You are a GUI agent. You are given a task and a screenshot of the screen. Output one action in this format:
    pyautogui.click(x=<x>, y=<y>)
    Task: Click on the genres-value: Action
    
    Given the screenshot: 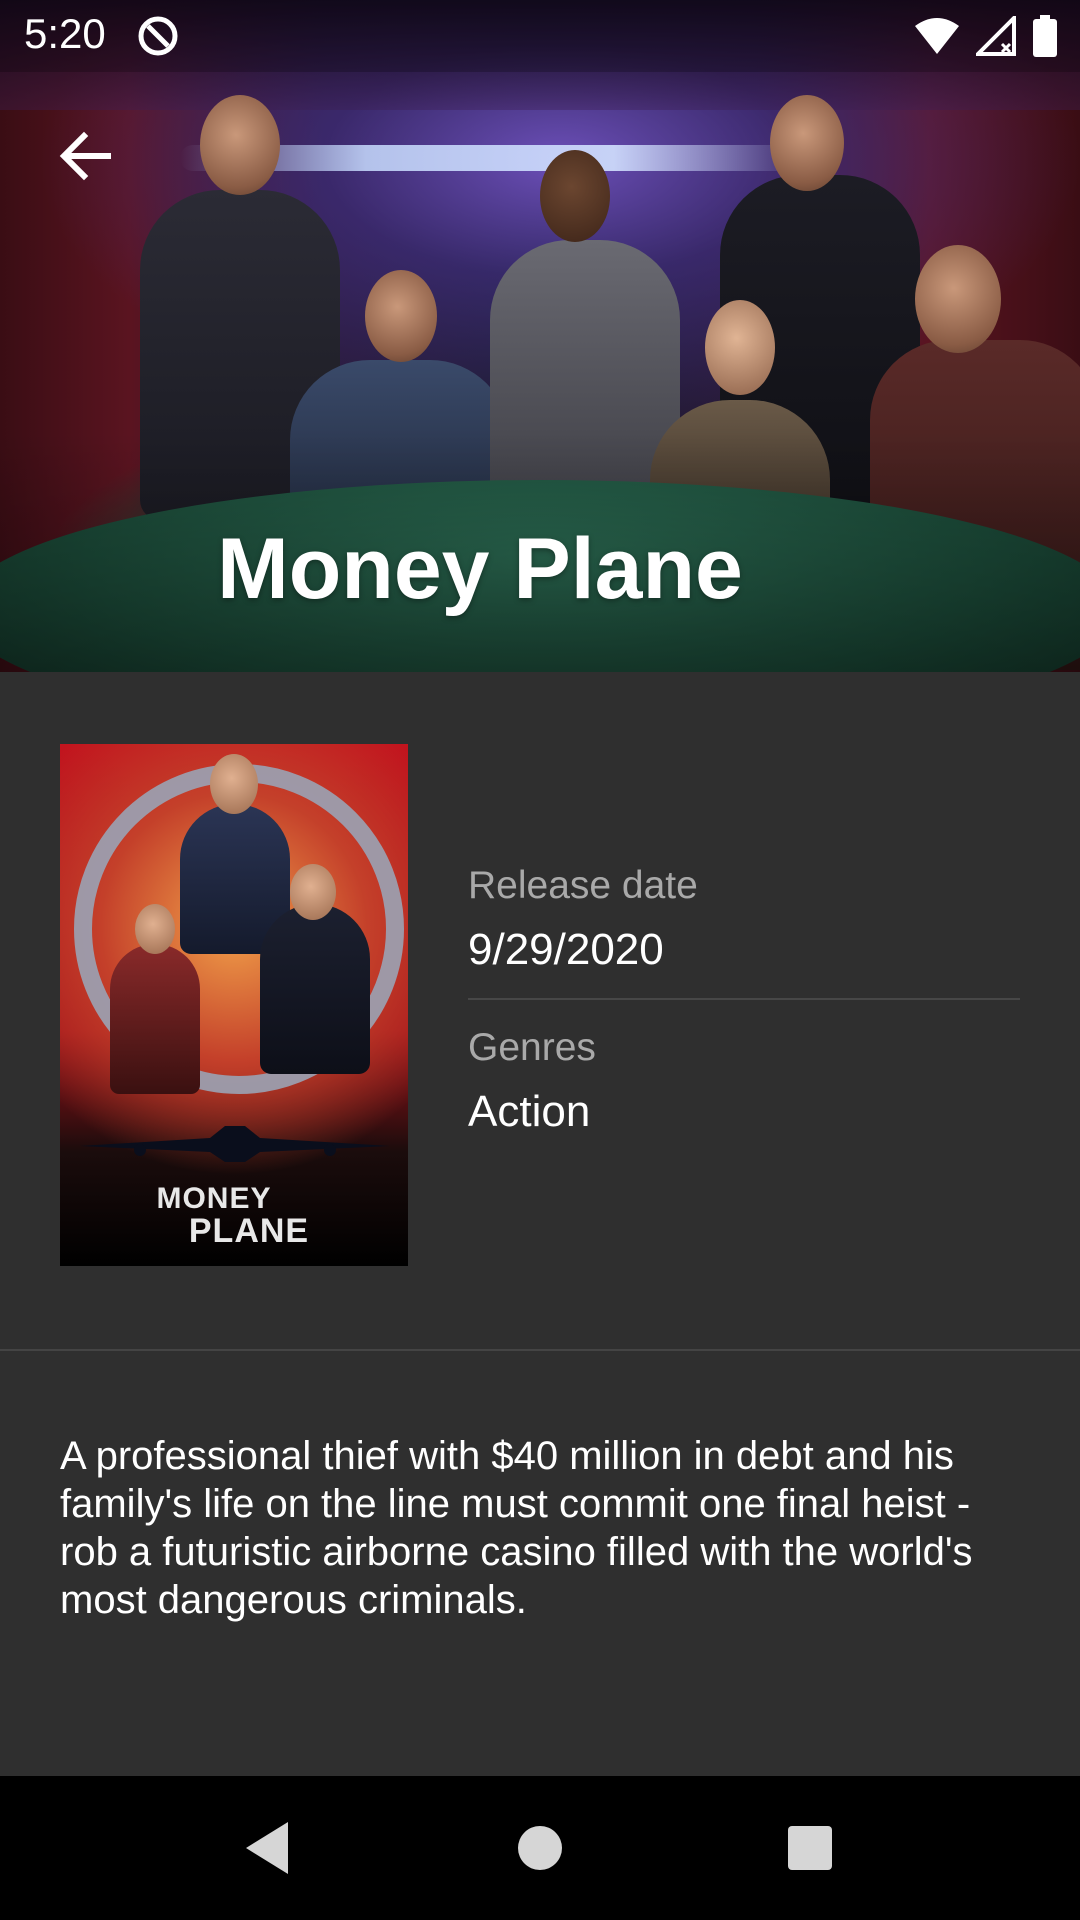 What is the action you would take?
    pyautogui.click(x=529, y=1111)
    